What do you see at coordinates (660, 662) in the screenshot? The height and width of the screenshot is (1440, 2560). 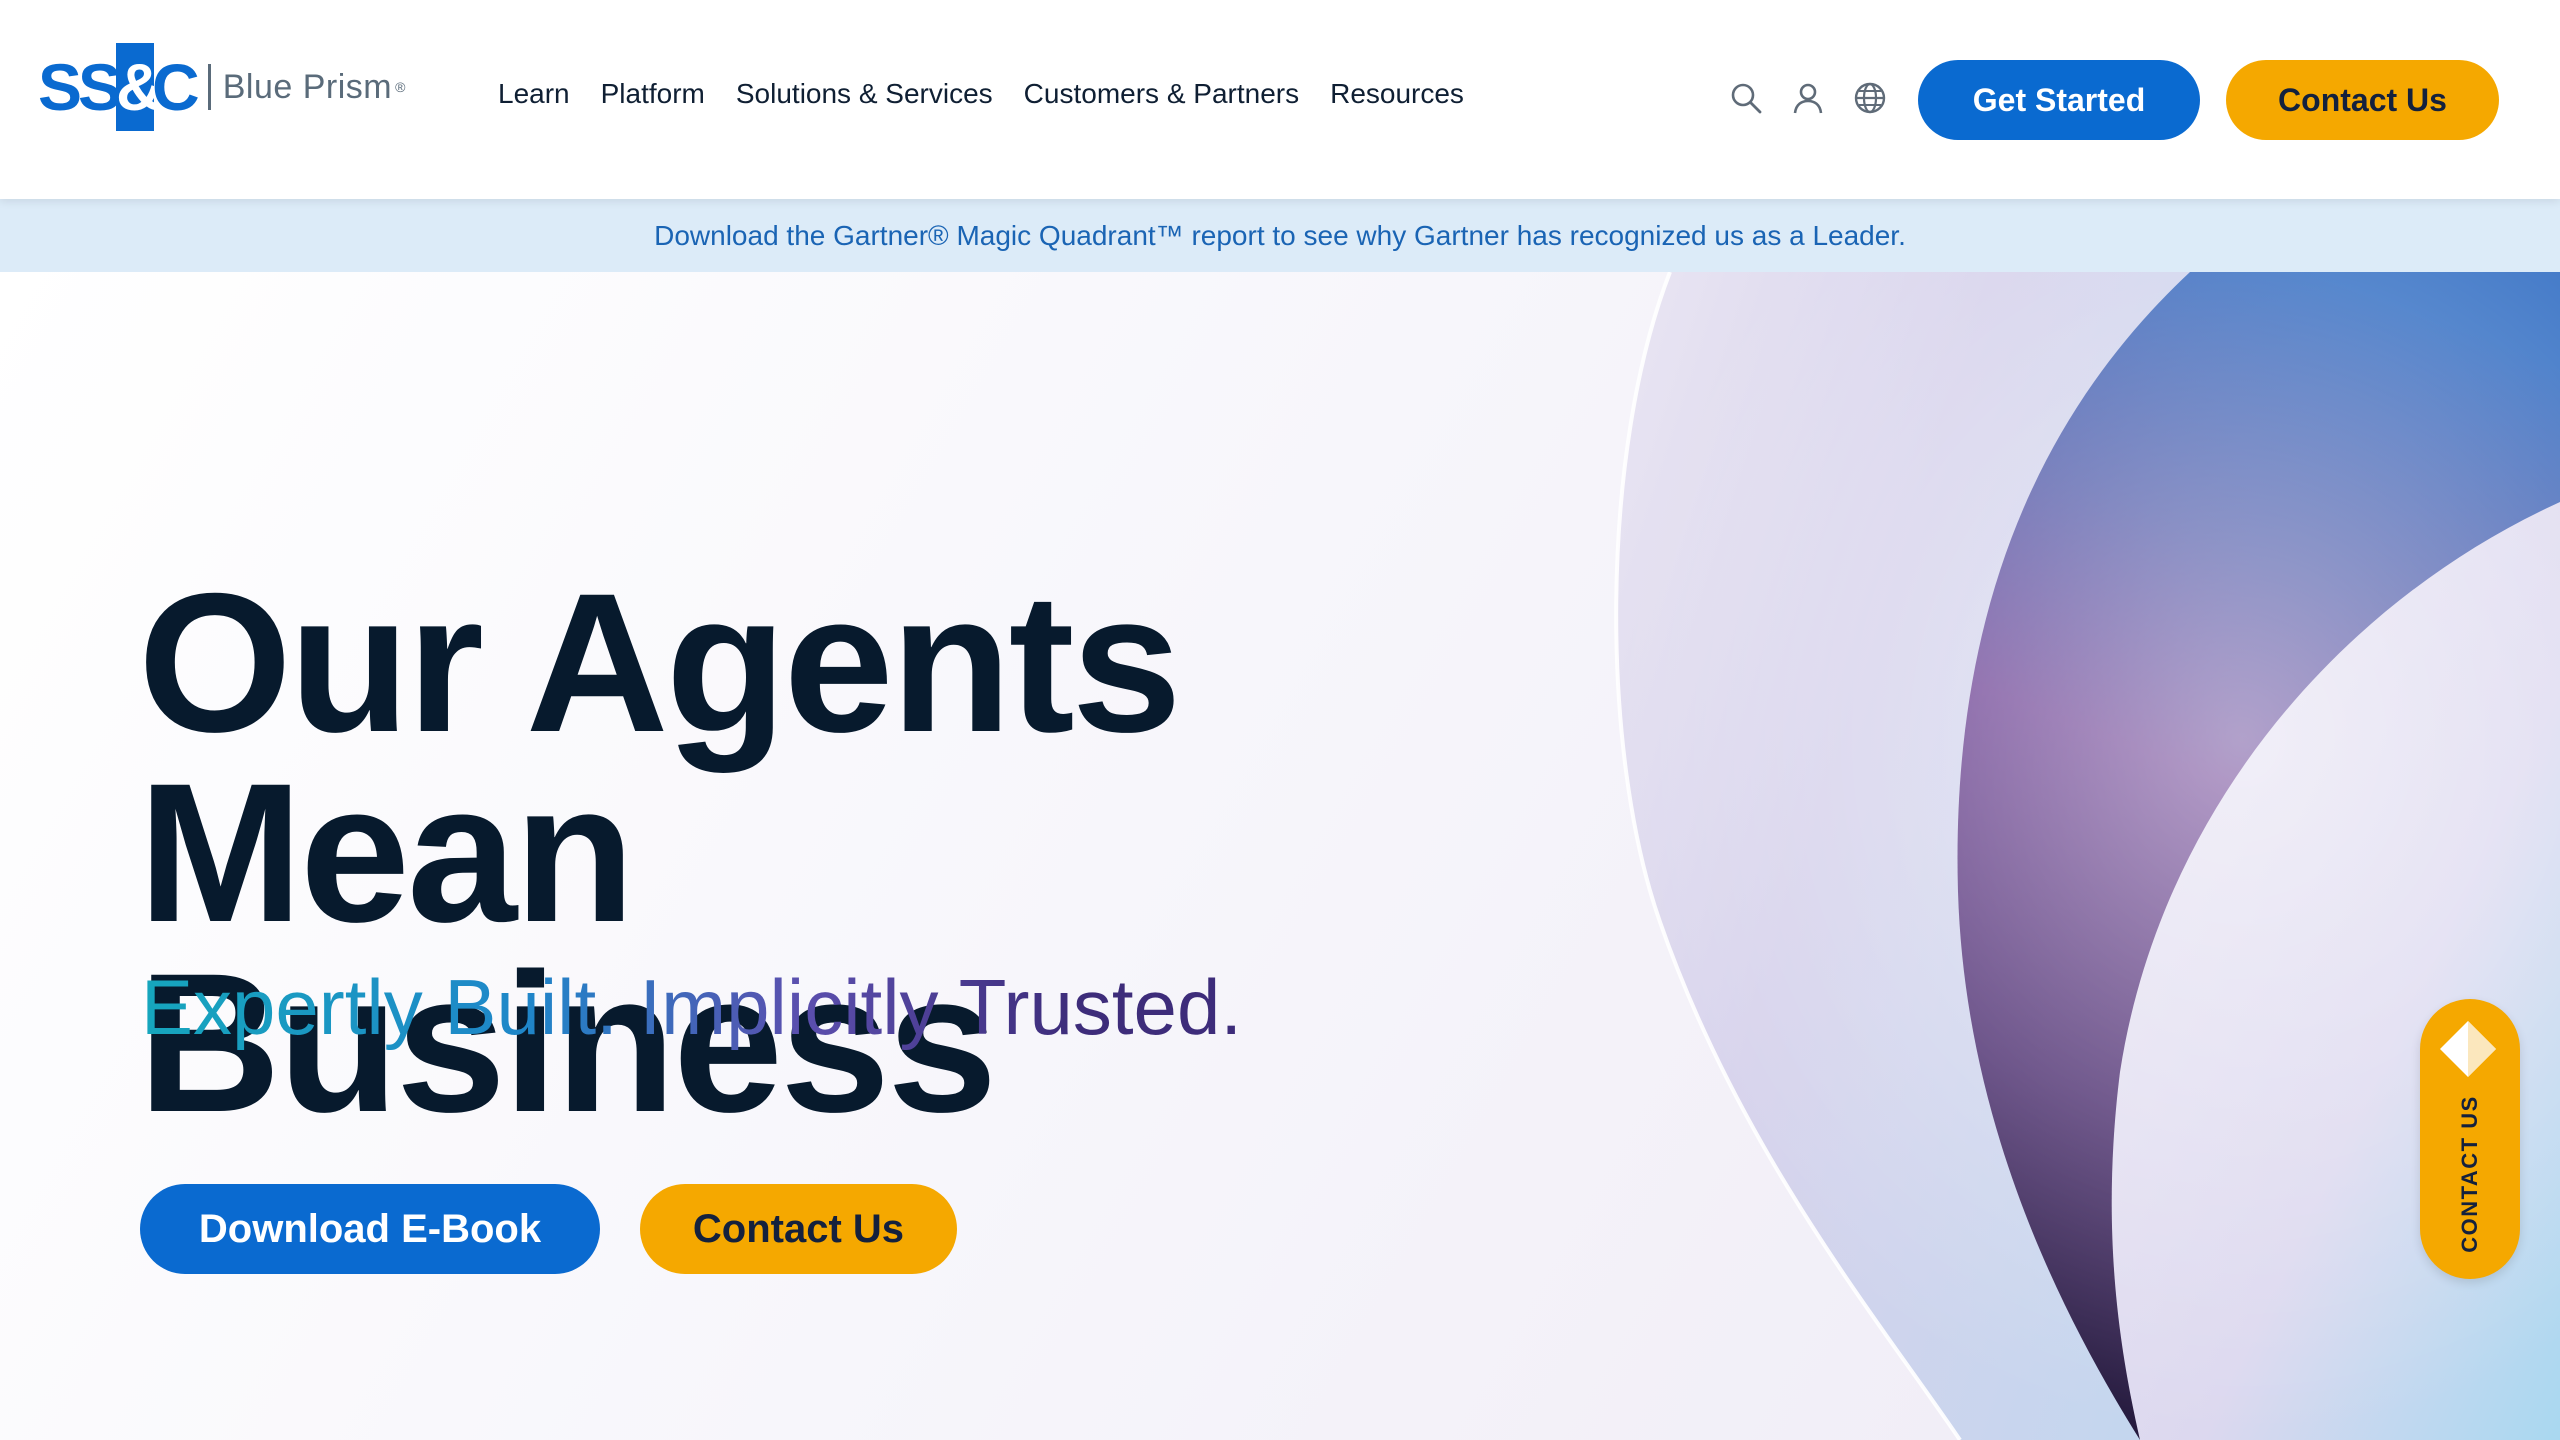 I see `hero-heading-line-1: Our Agents` at bounding box center [660, 662].